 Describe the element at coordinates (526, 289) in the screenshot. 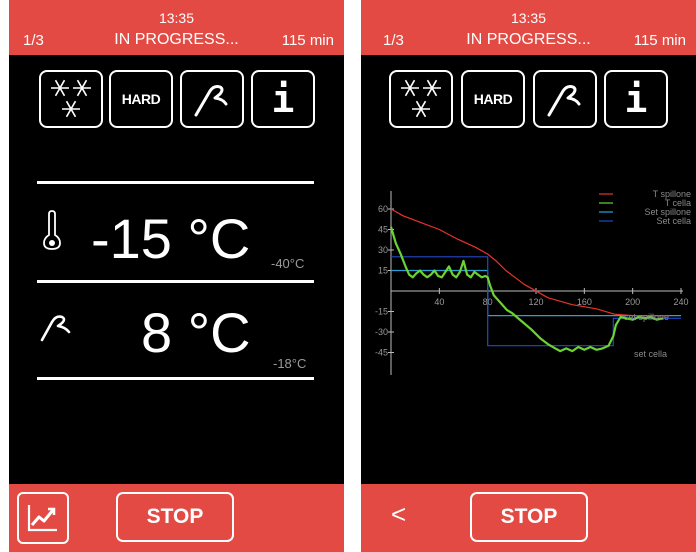

I see `series-line-t-cella` at that location.